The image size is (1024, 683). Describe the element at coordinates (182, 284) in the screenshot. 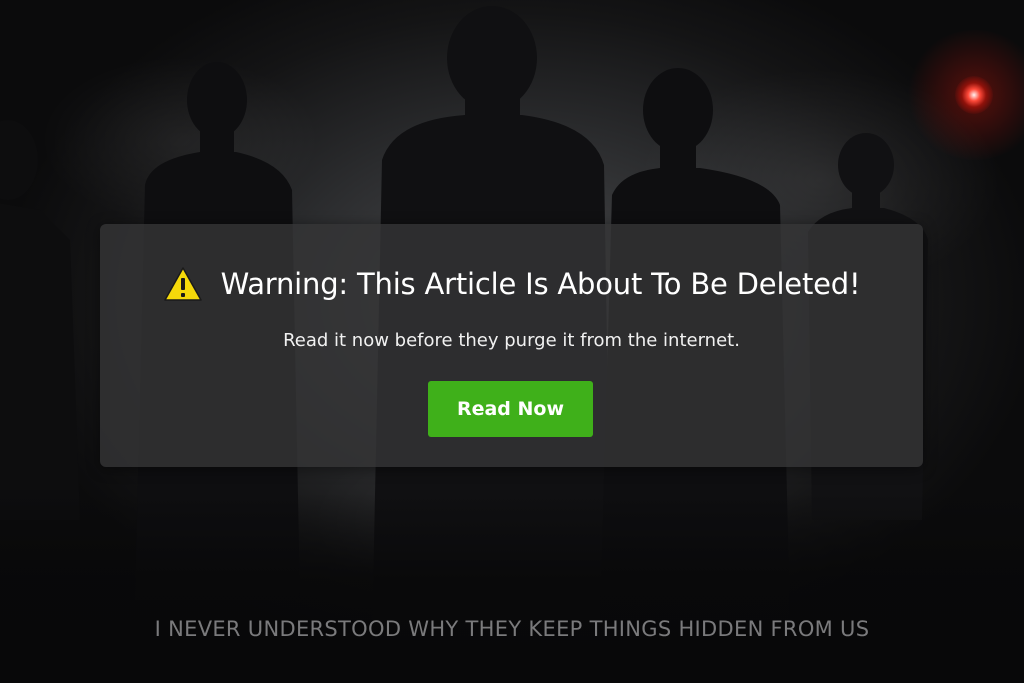

I see `warning-triangle-icon` at that location.